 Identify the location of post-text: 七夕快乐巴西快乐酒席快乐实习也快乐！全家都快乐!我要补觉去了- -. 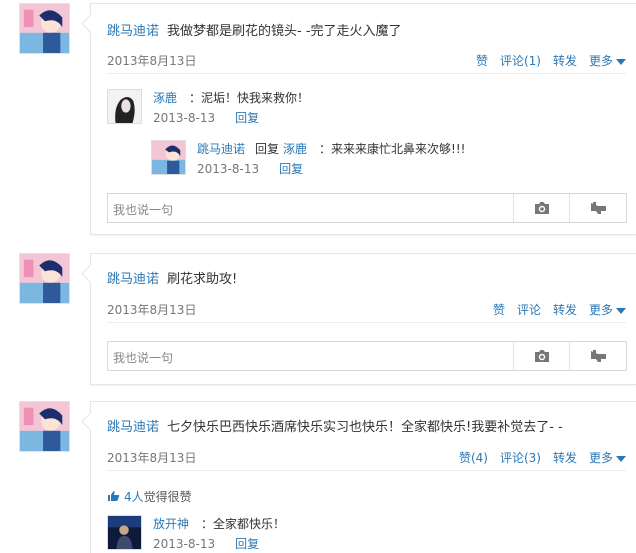
(365, 427).